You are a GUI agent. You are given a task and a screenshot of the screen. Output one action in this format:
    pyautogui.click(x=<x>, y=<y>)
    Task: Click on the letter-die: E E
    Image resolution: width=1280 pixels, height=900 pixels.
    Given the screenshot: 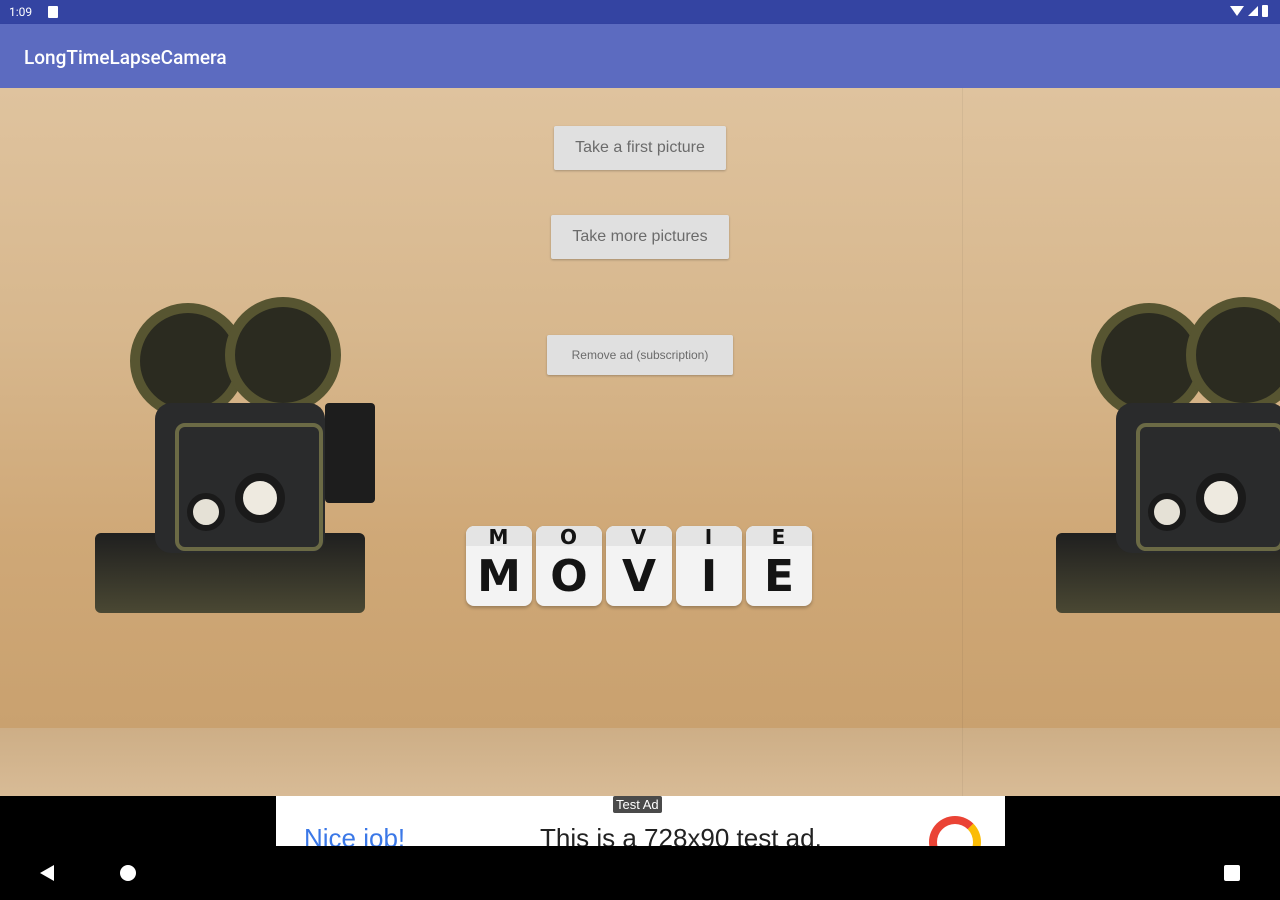 What is the action you would take?
    pyautogui.click(x=779, y=566)
    